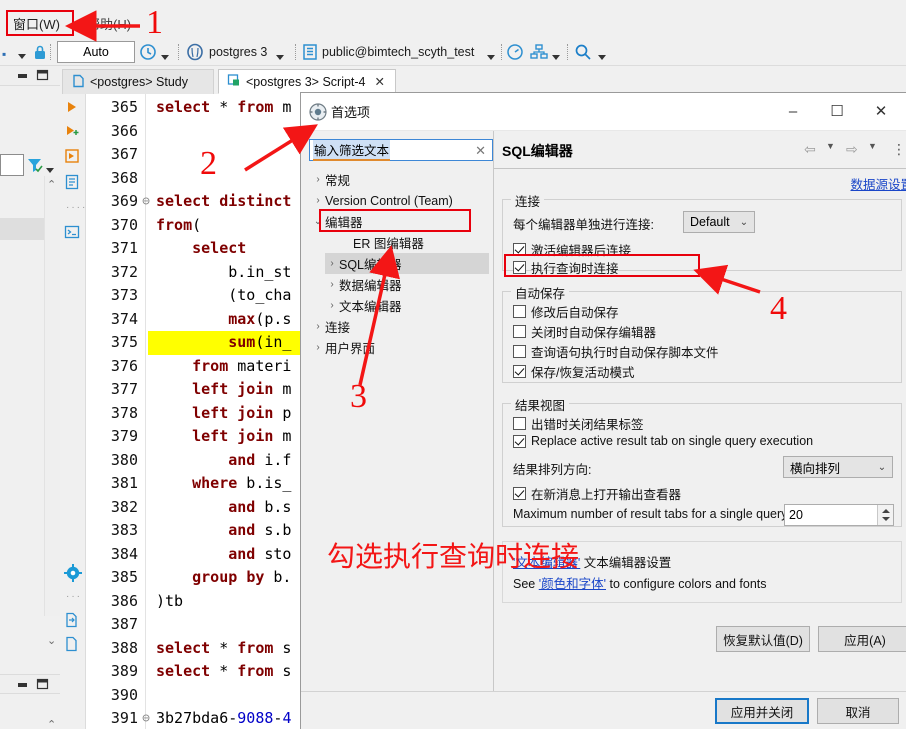  Describe the element at coordinates (539, 52) in the screenshot. I see `diagram-icon` at that location.